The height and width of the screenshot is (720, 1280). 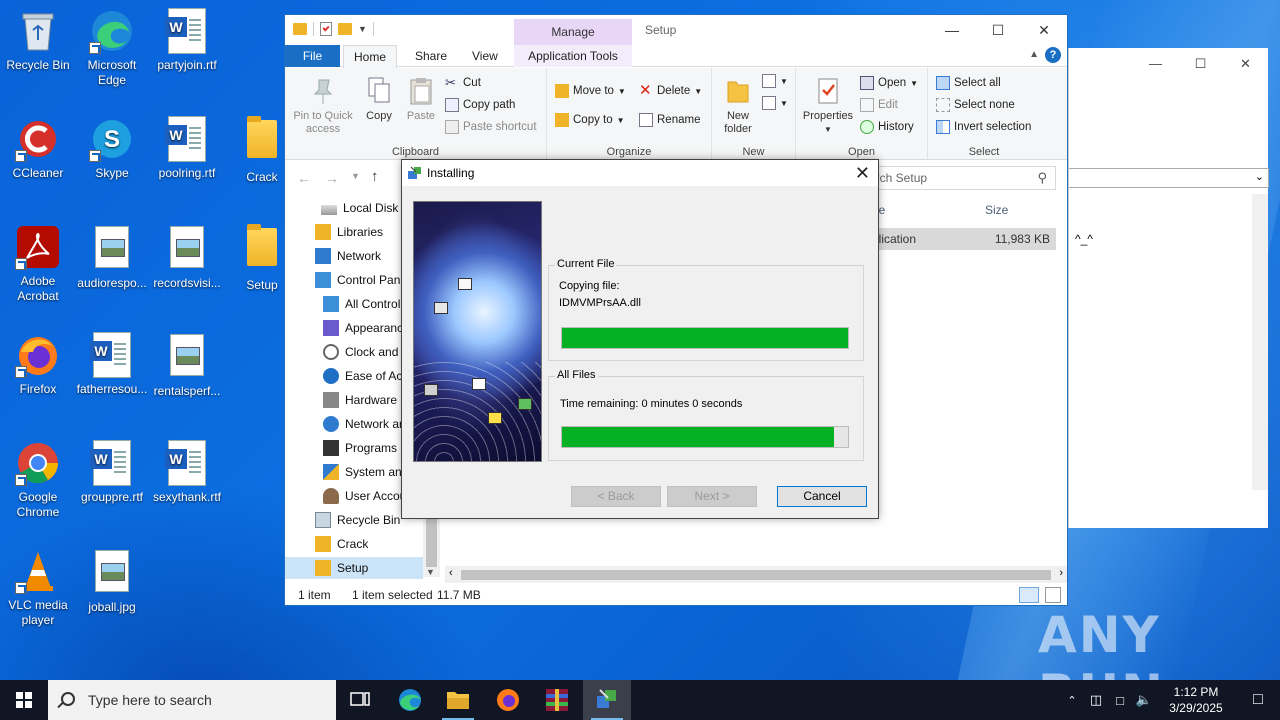 What do you see at coordinates (363, 328) in the screenshot?
I see `nav-item-appearance: Appearanc` at bounding box center [363, 328].